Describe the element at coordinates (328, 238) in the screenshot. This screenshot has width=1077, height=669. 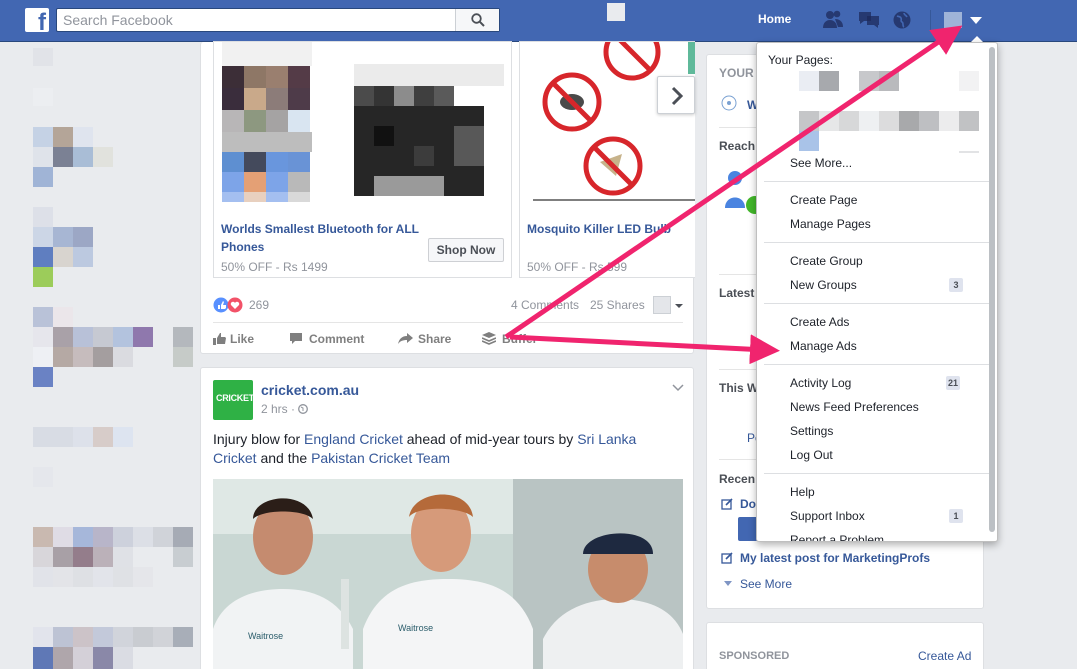
I see `ad-title-bluetooth: Worlds Smallest Bluetooth for ALL Phones` at that location.